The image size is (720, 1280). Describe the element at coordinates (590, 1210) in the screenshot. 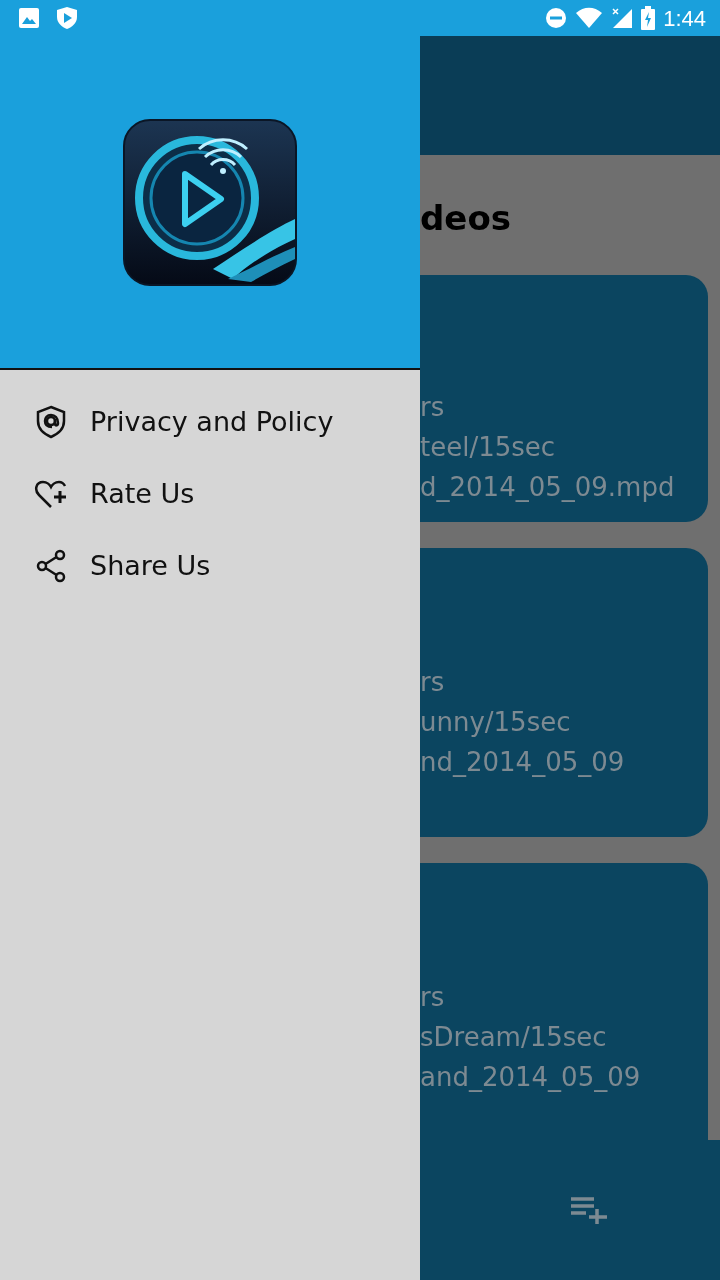

I see `playlist-add-icon` at that location.